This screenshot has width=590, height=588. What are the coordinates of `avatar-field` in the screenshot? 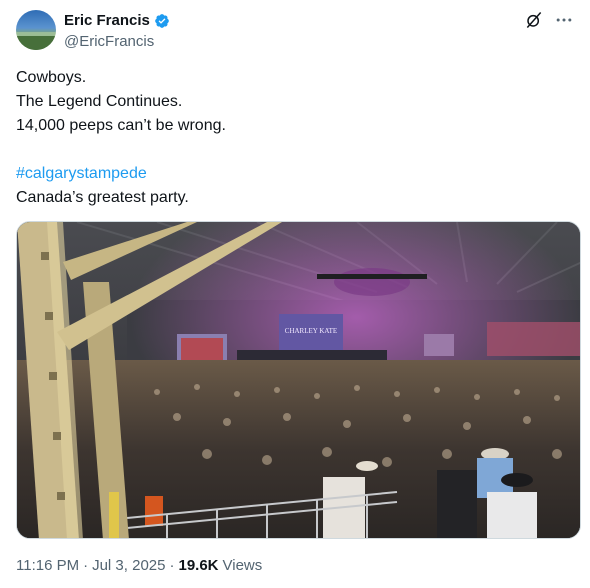 It's located at (36, 43).